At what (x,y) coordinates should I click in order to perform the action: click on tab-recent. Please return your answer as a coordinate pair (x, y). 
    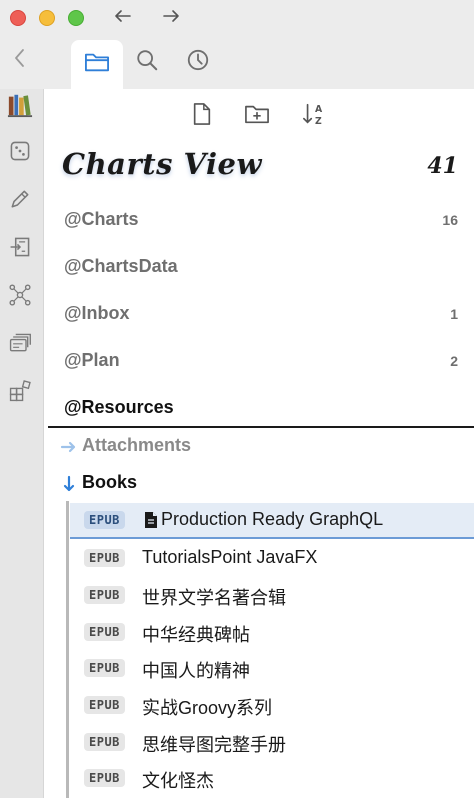
    Looking at the image, I should click on (198, 62).